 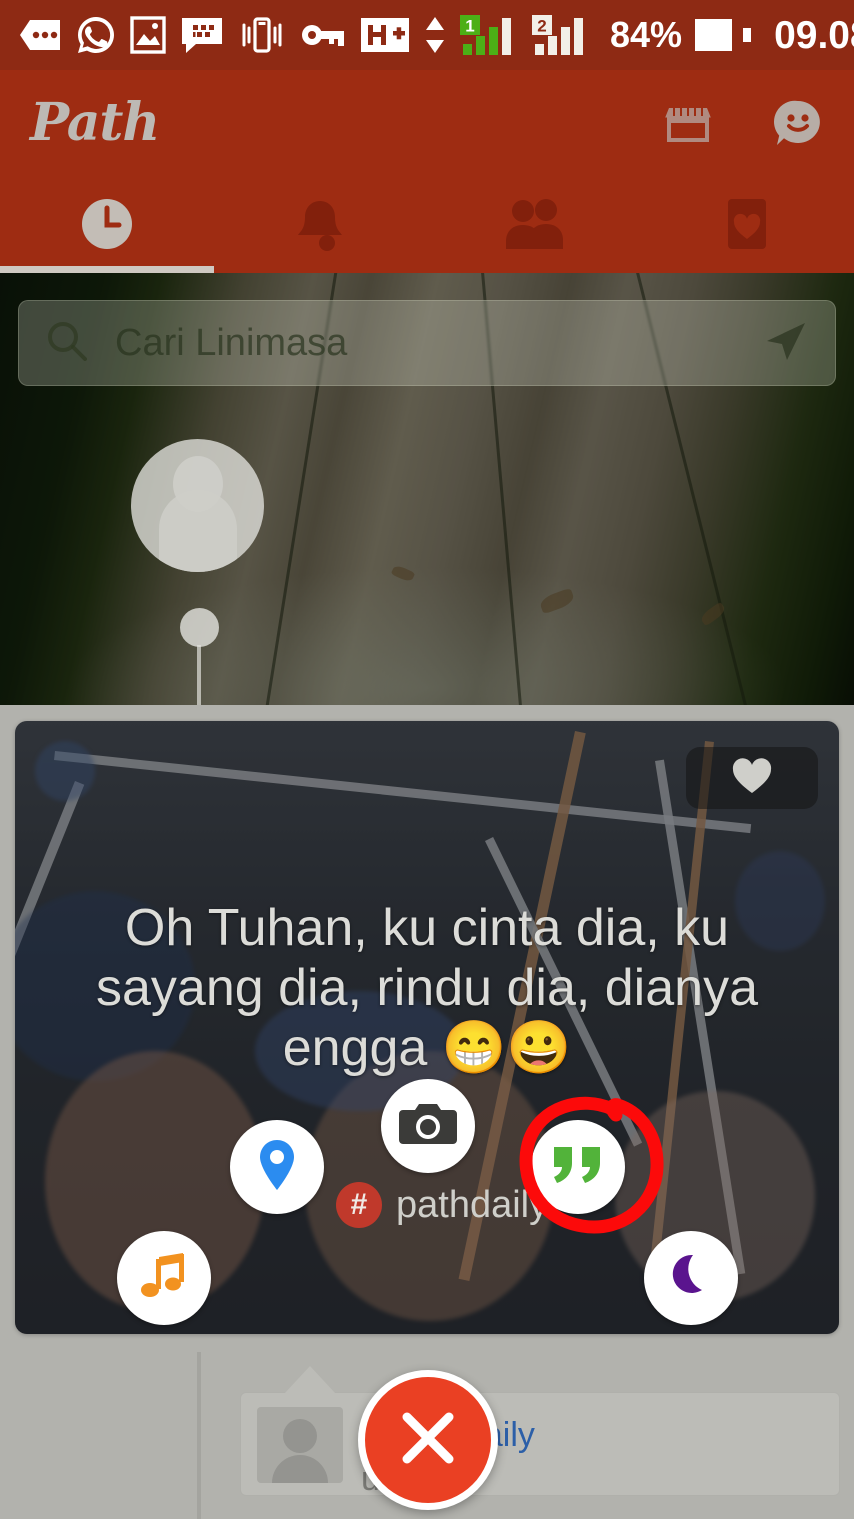 I want to click on sim2-signal-icon: 2, so click(x=561, y=35).